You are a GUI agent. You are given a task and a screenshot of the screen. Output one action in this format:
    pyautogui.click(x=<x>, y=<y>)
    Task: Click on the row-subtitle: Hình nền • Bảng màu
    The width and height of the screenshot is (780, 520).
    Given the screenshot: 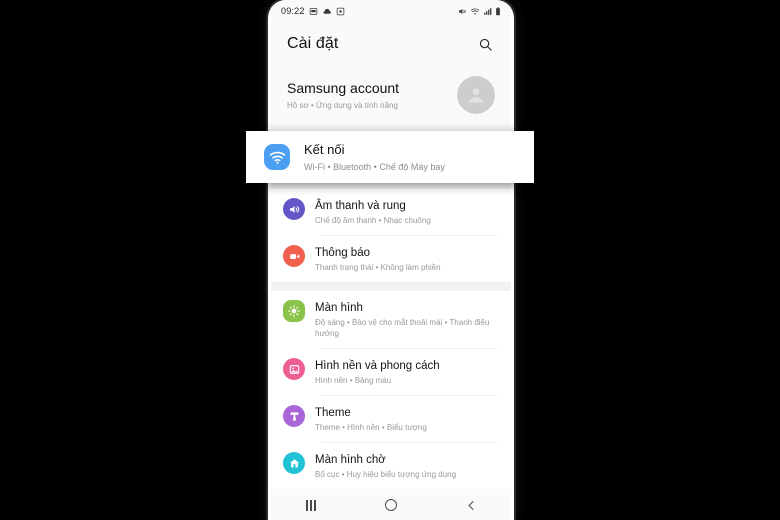 What is the action you would take?
    pyautogui.click(x=353, y=380)
    